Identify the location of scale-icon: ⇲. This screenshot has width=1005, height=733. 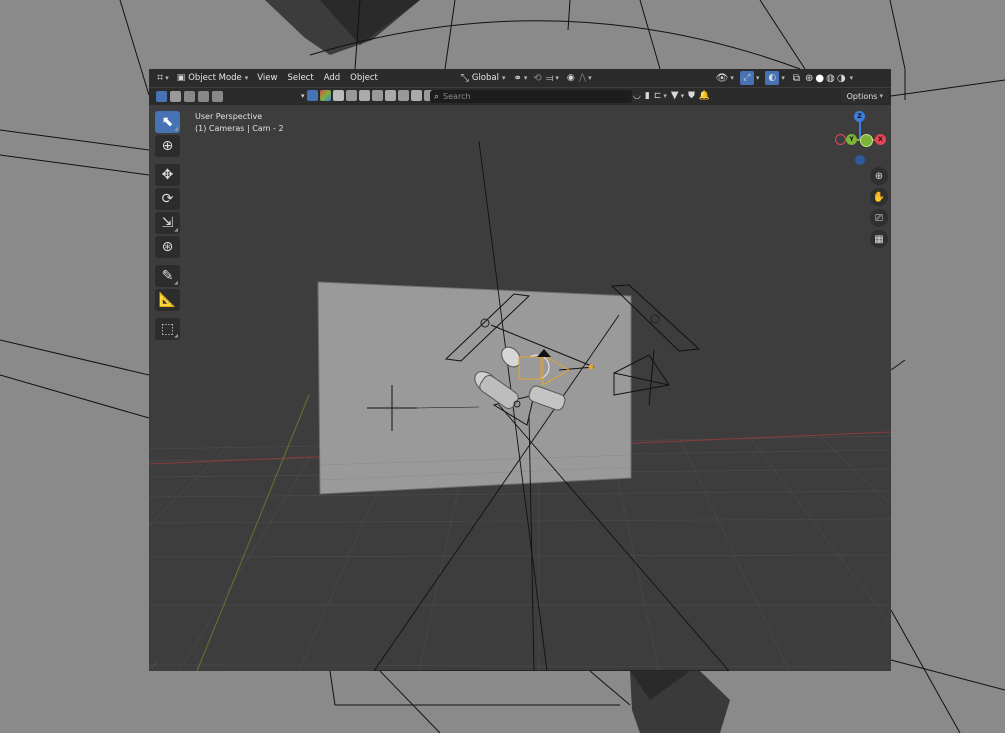
(167, 223).